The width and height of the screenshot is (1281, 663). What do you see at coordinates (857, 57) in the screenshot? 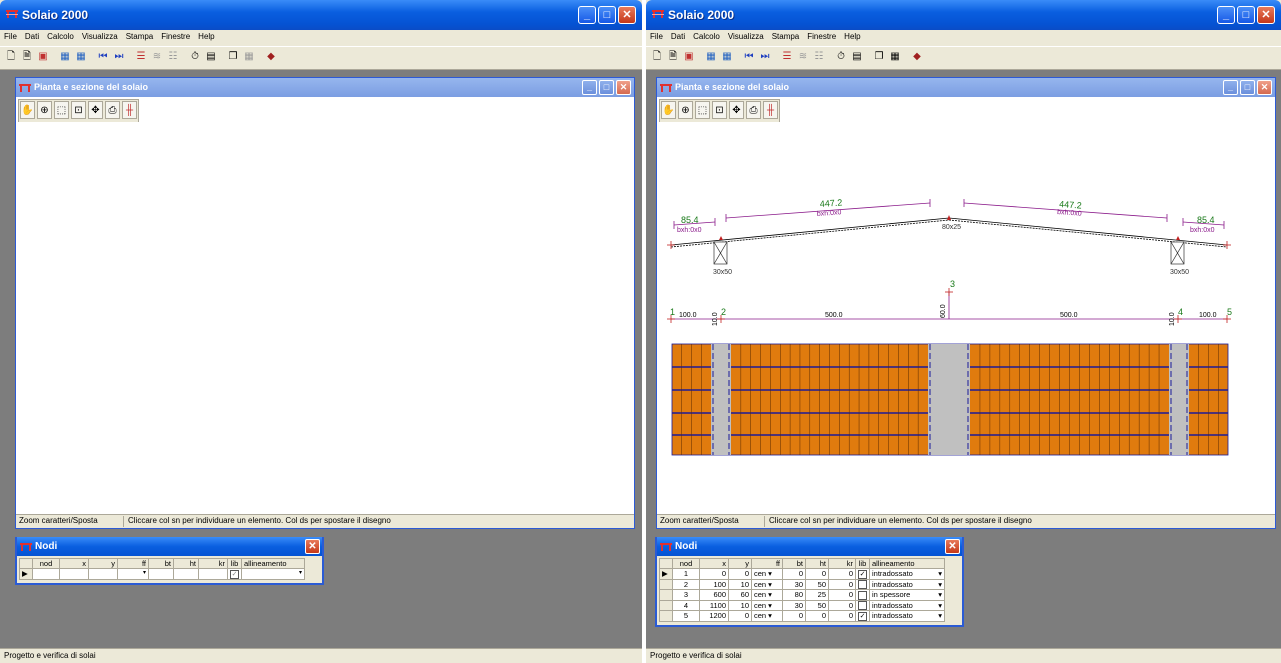
I see `report-icon: ▤` at bounding box center [857, 57].